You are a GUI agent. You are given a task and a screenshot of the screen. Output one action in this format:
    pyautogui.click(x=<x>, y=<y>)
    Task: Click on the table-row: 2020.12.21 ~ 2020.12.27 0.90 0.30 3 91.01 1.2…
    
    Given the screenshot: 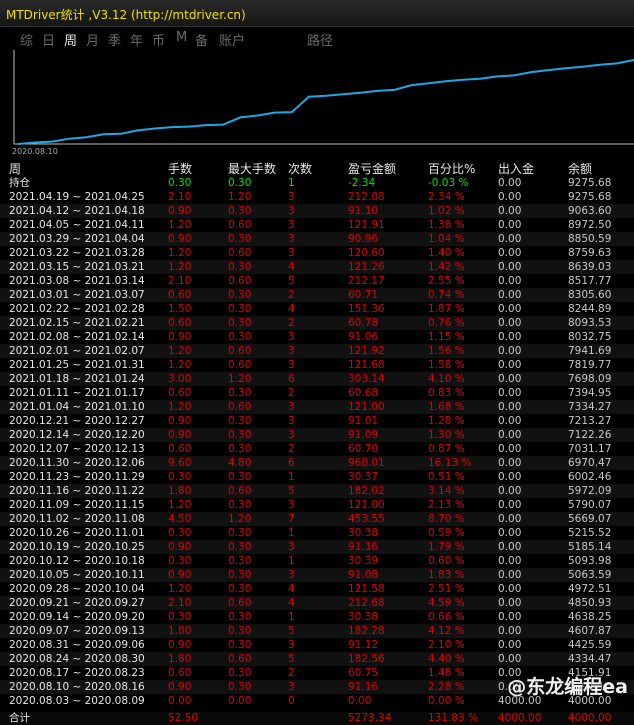 What is the action you would take?
    pyautogui.click(x=317, y=421)
    